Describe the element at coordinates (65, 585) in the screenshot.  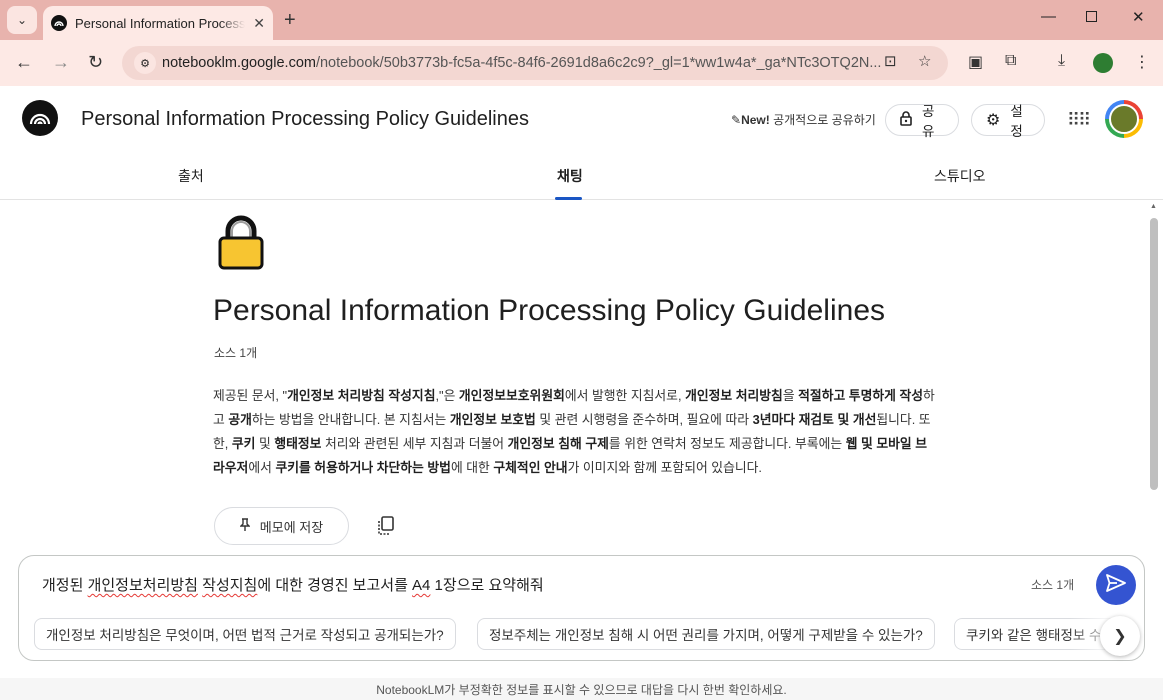
I see `chat-input-text: 개정된` at that location.